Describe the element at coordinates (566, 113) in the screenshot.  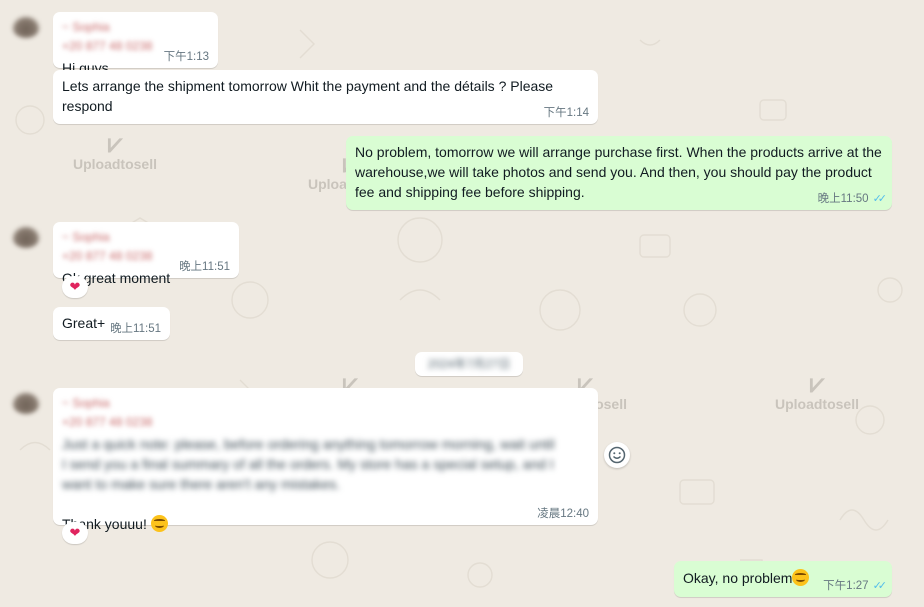
I see `message-time: 下午1:14` at that location.